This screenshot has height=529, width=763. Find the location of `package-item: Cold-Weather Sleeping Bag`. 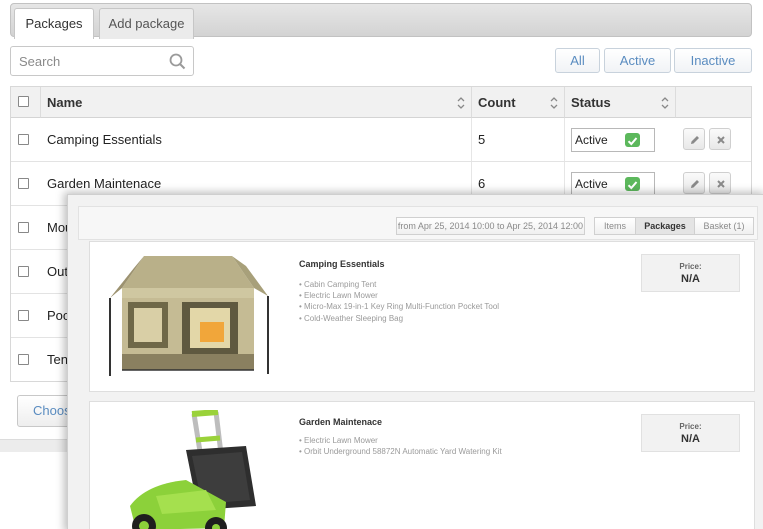

package-item: Cold-Weather Sleeping Bag is located at coordinates (399, 318).